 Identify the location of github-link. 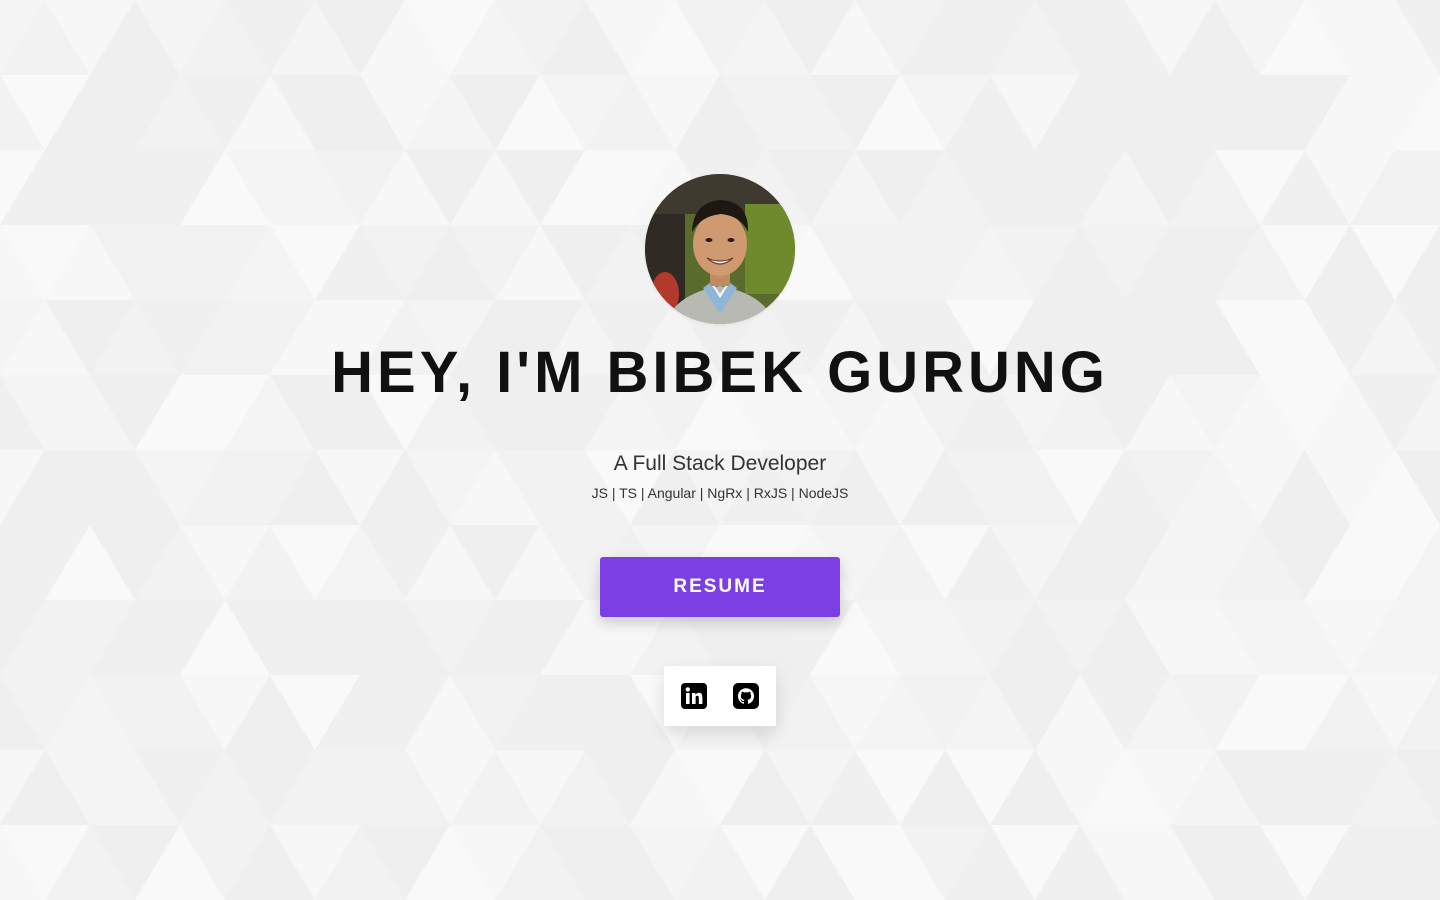
(746, 696).